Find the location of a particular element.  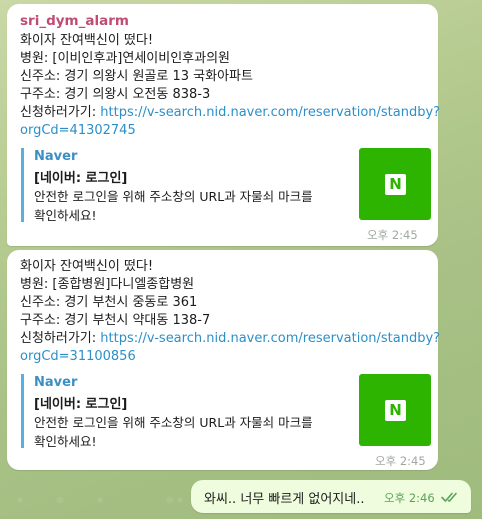

sender-name: sri_dym_alarm is located at coordinates (74, 21).